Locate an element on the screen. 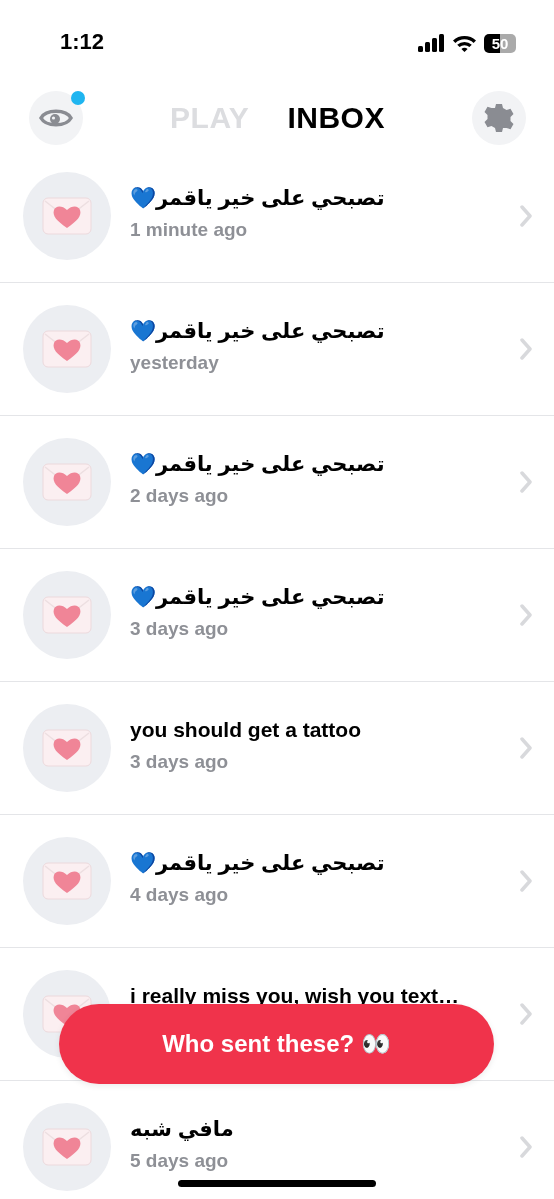 The image size is (554, 1199). who-sent-these-button: Who sent these? 👀 is located at coordinates (276, 1044).